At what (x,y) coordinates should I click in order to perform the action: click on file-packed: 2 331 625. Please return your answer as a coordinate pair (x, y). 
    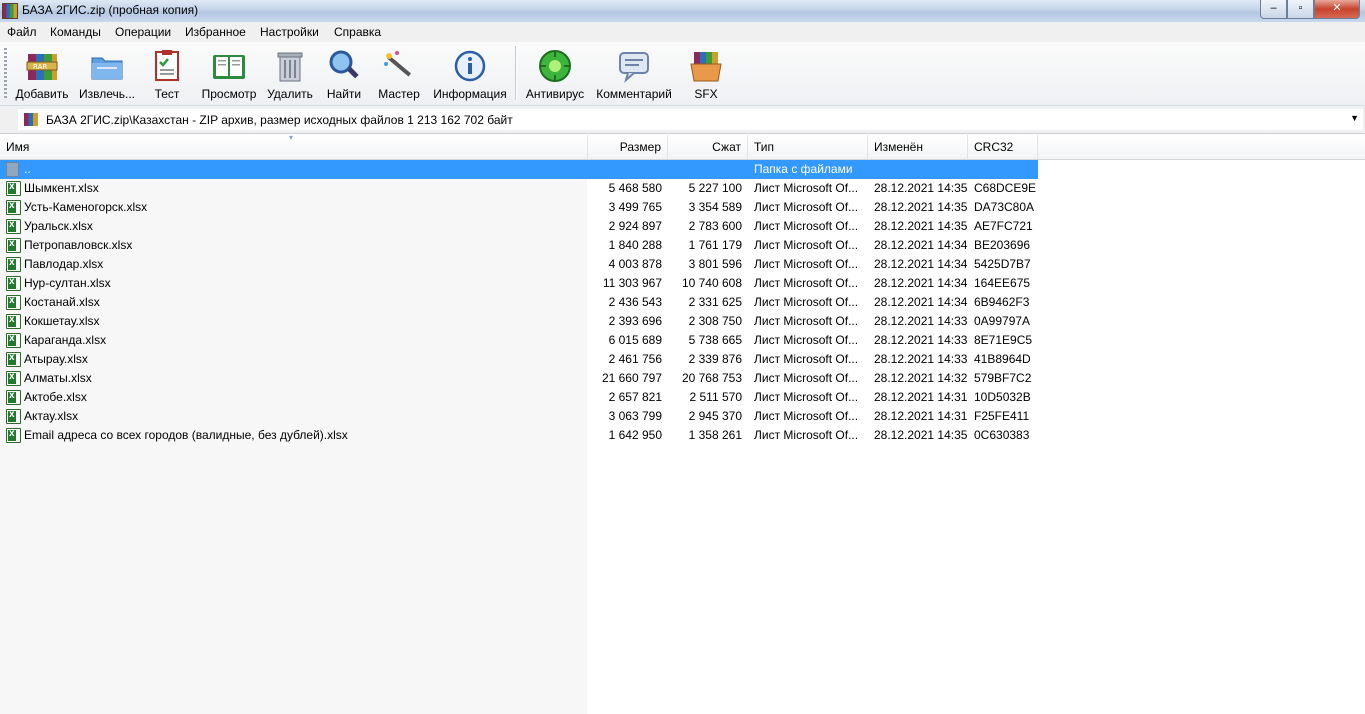
    Looking at the image, I should click on (715, 302).